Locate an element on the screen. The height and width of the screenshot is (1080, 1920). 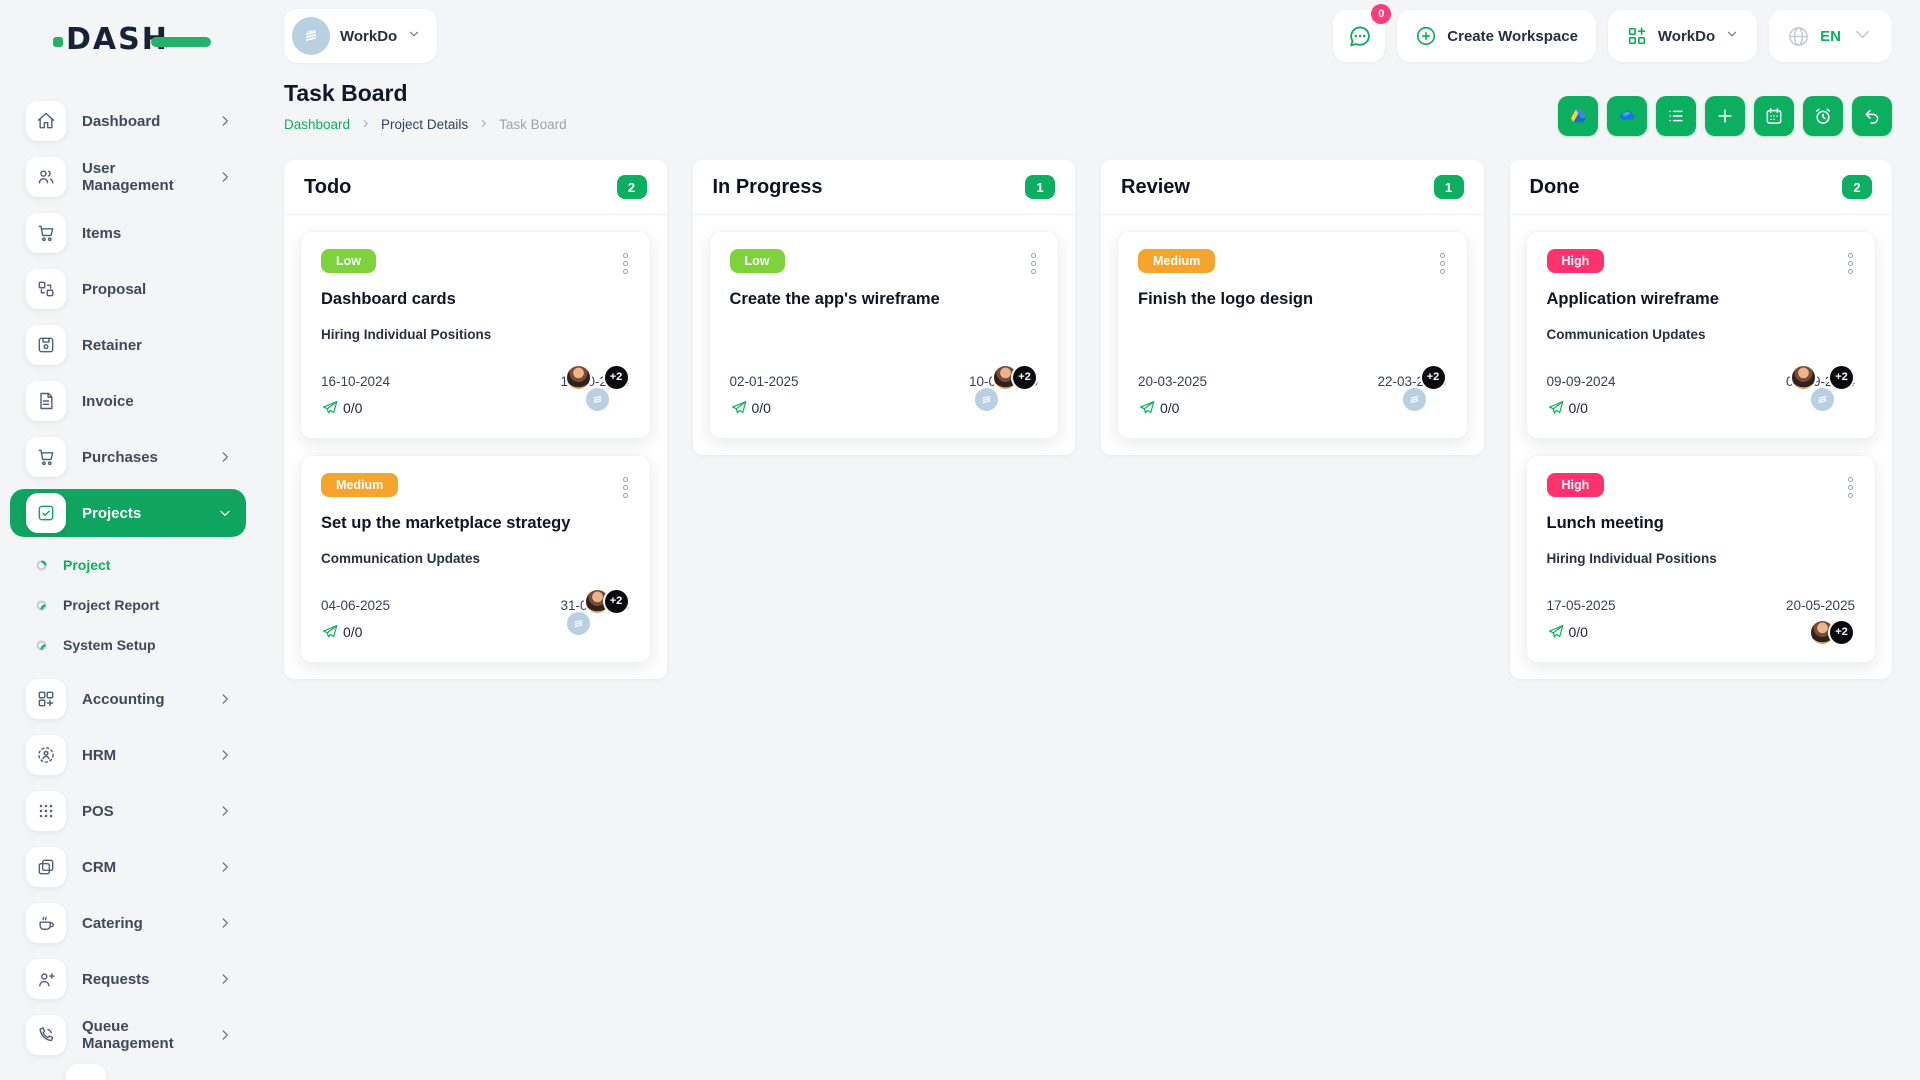
google-drive-button is located at coordinates (1578, 116).